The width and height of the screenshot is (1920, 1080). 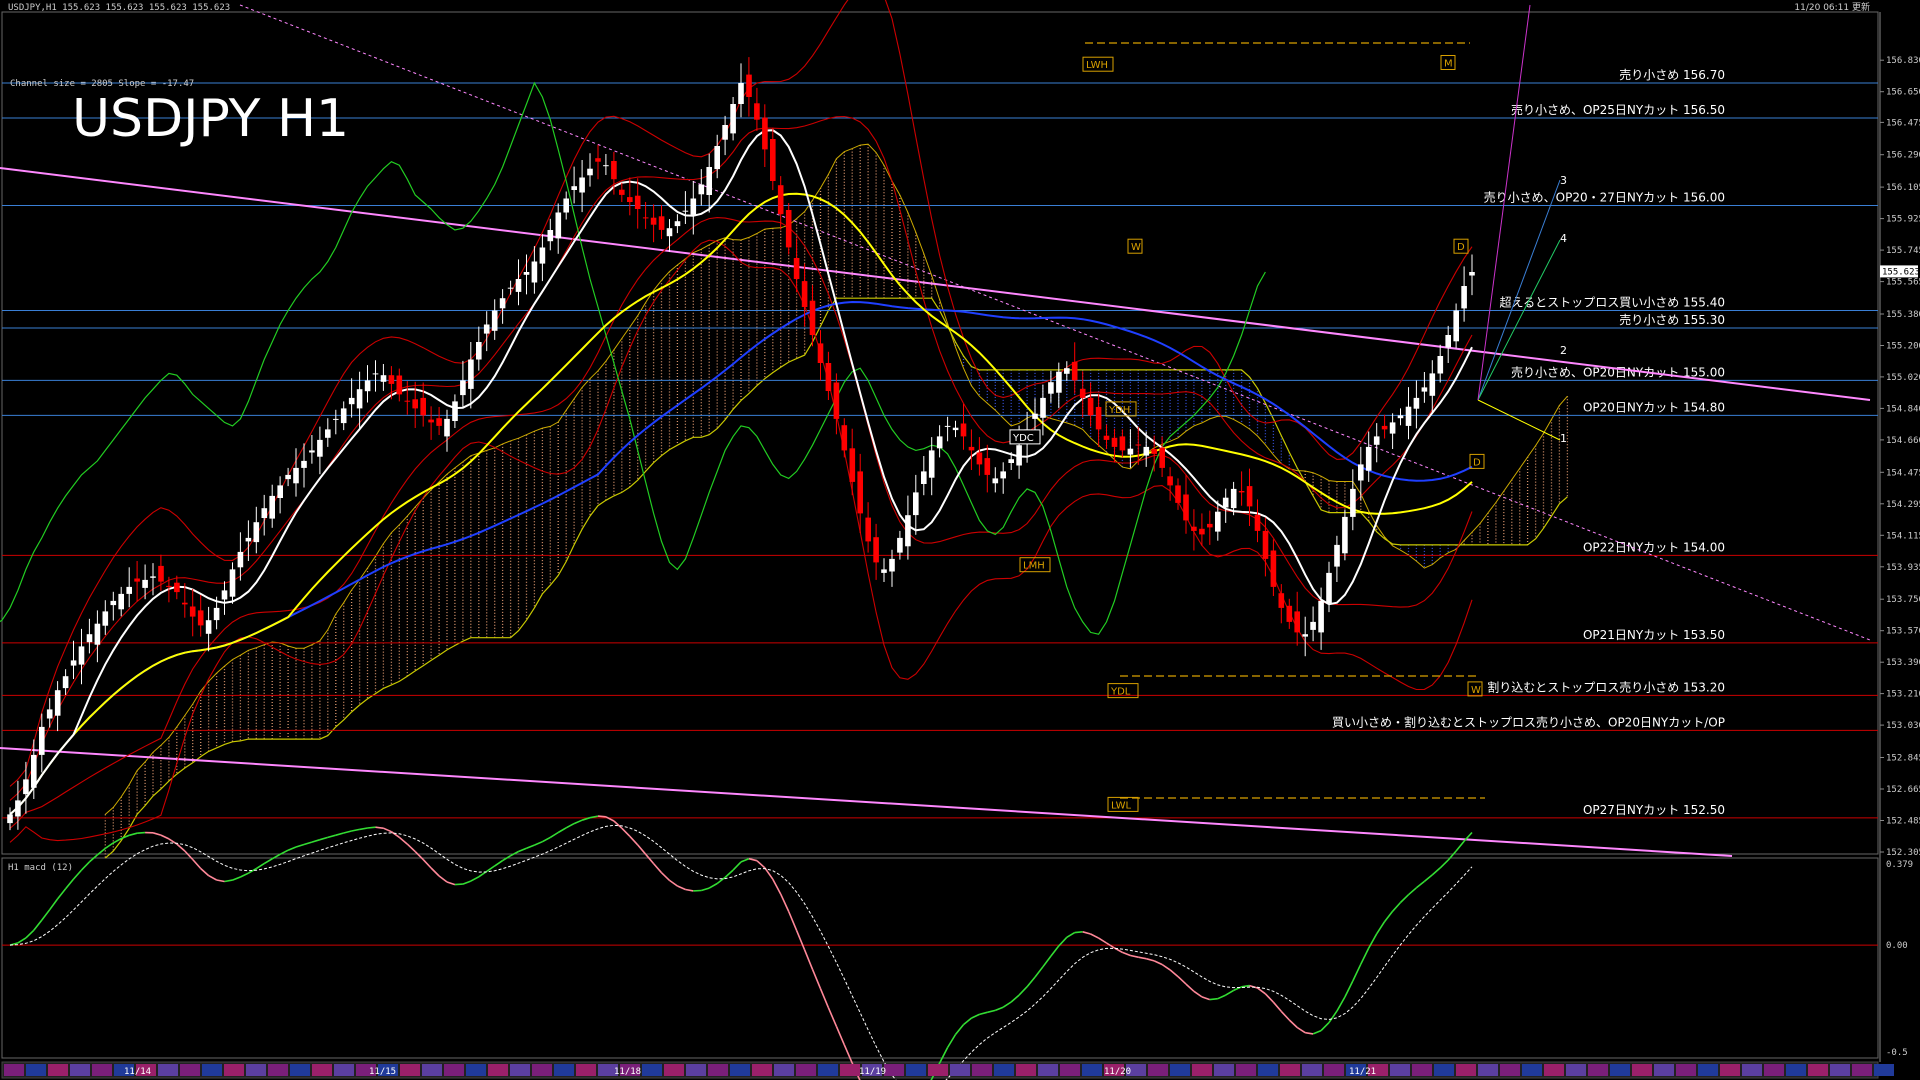 I want to click on macd-tick-label: 0.00, so click(x=1897, y=946).